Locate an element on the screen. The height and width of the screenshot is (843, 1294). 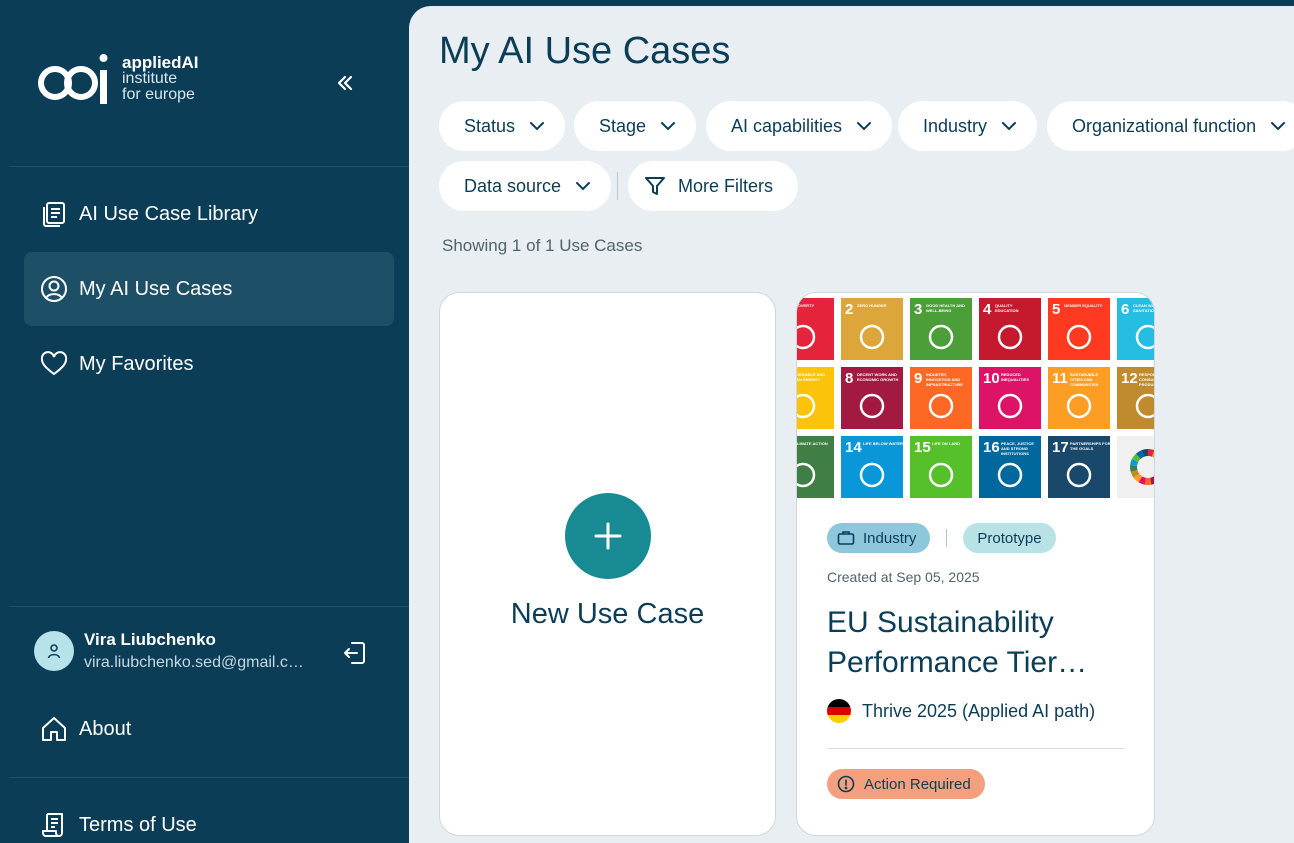
sidebar-item-terms: Terms of Use is located at coordinates (209, 815).